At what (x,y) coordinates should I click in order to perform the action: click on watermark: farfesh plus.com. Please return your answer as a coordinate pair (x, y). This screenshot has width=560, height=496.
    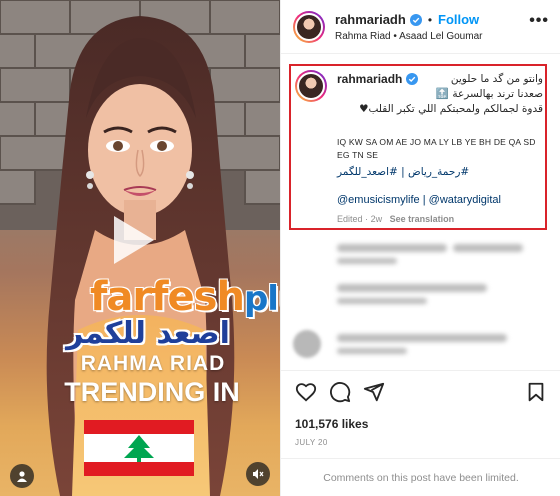
    Looking at the image, I should click on (185, 297).